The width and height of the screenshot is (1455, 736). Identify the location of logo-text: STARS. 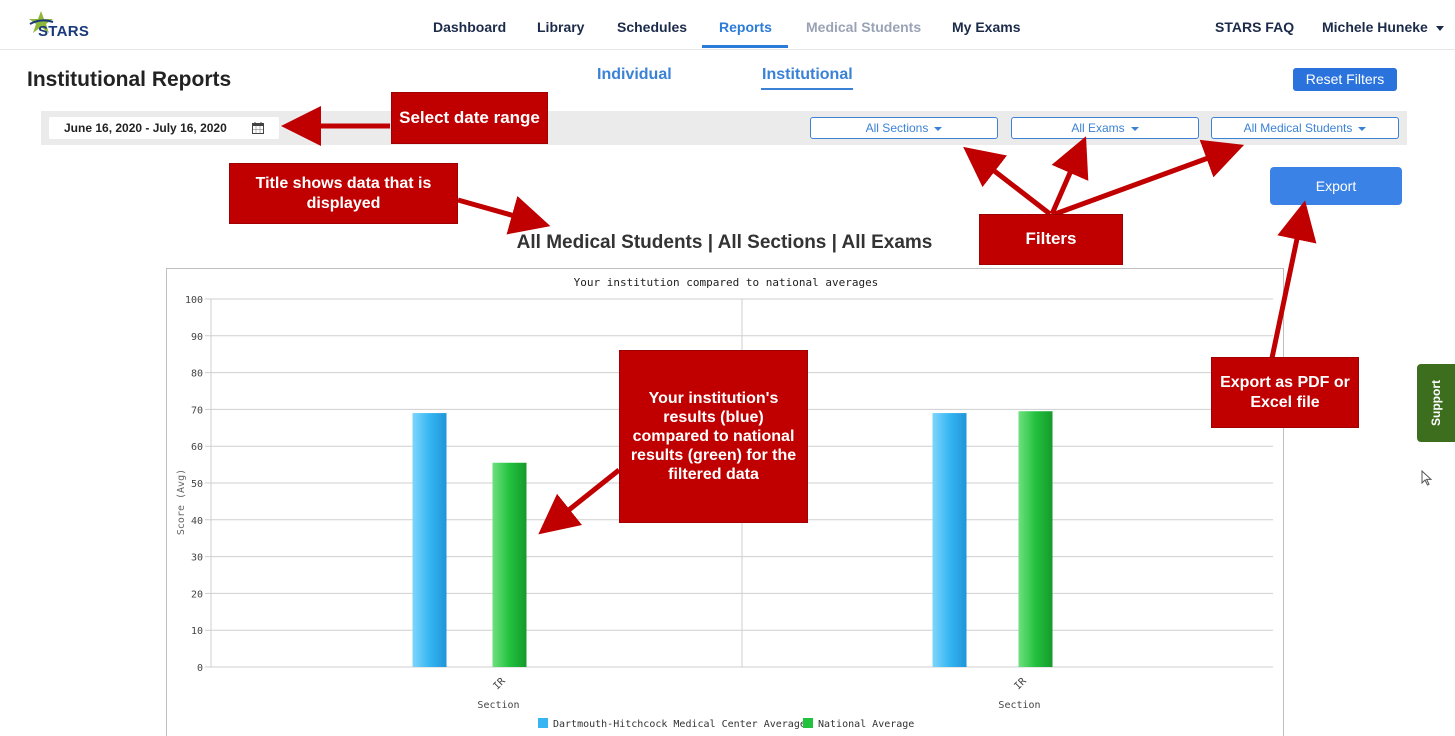
(64, 31).